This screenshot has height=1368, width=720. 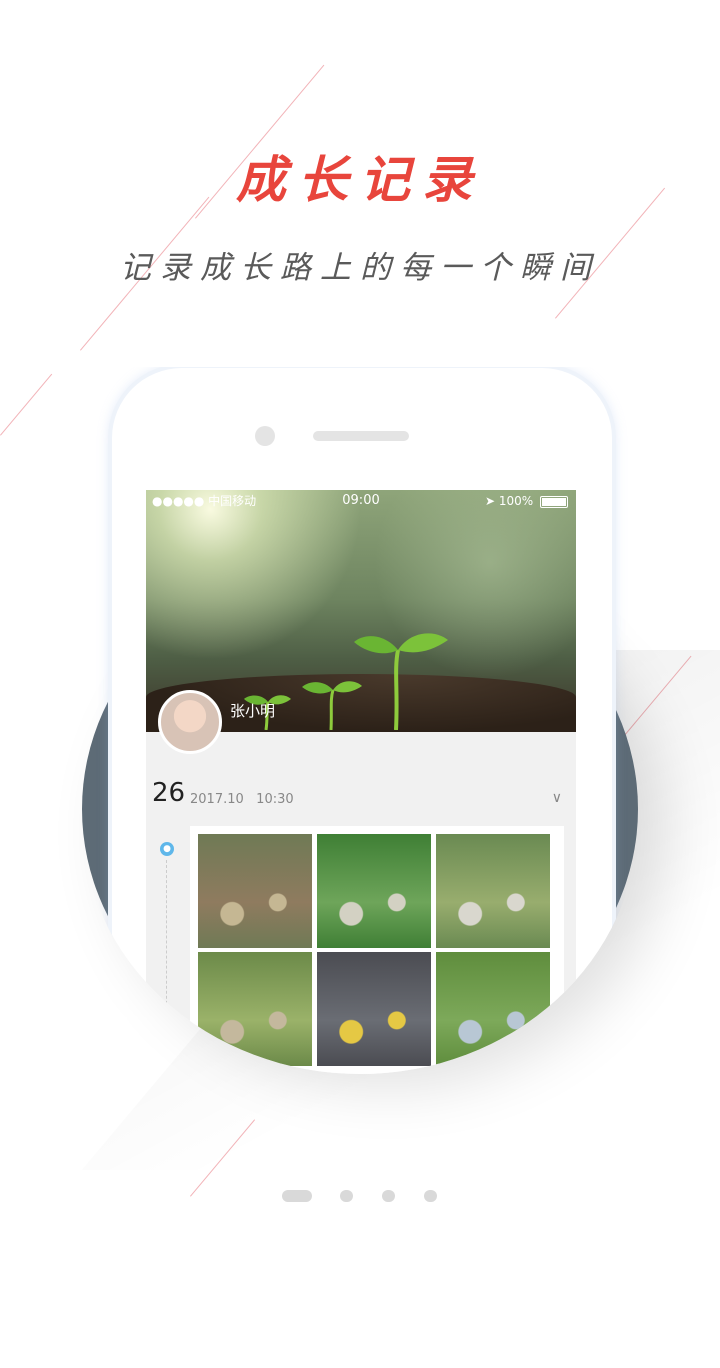 I want to click on decor-line, so click(x=26, y=404).